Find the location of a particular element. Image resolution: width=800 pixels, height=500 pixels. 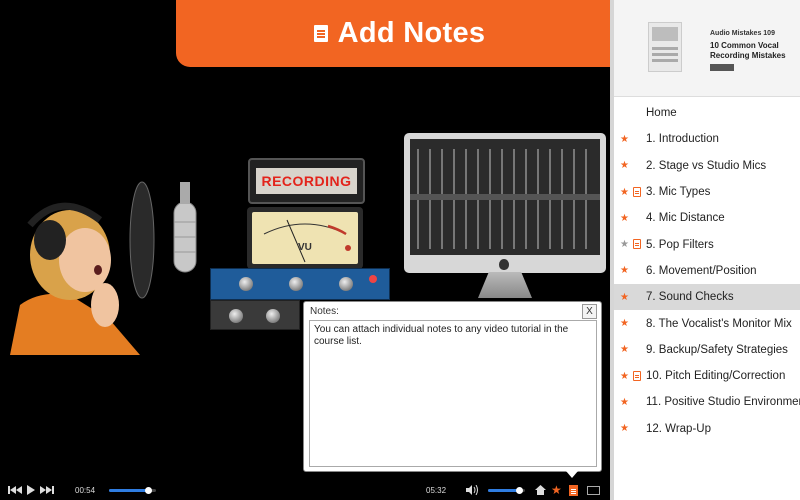

course-title: 10 Common Vocal Recording Mistakes is located at coordinates (748, 50).